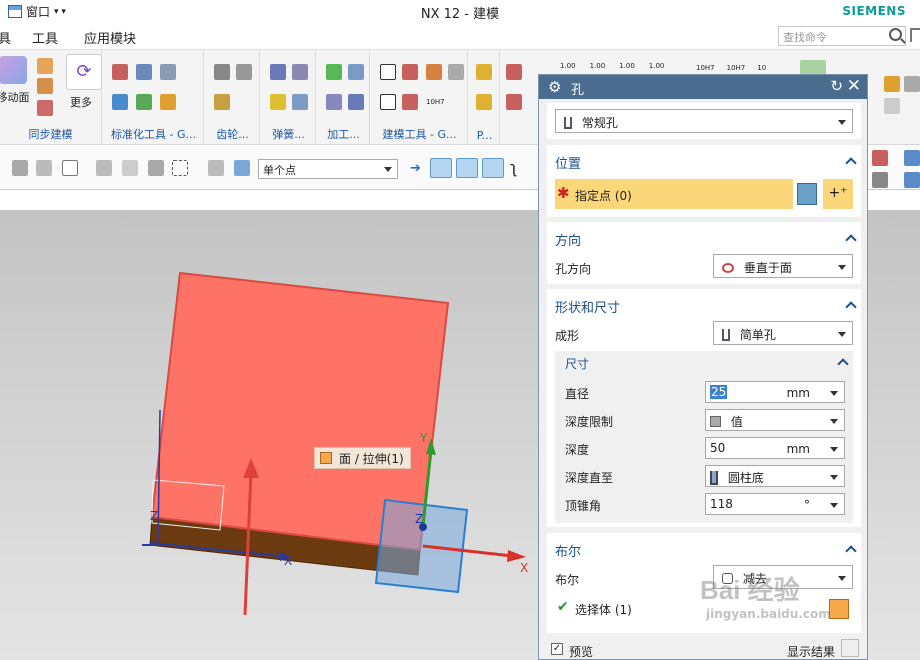  What do you see at coordinates (839, 609) in the screenshot?
I see `body-cube-icon` at bounding box center [839, 609].